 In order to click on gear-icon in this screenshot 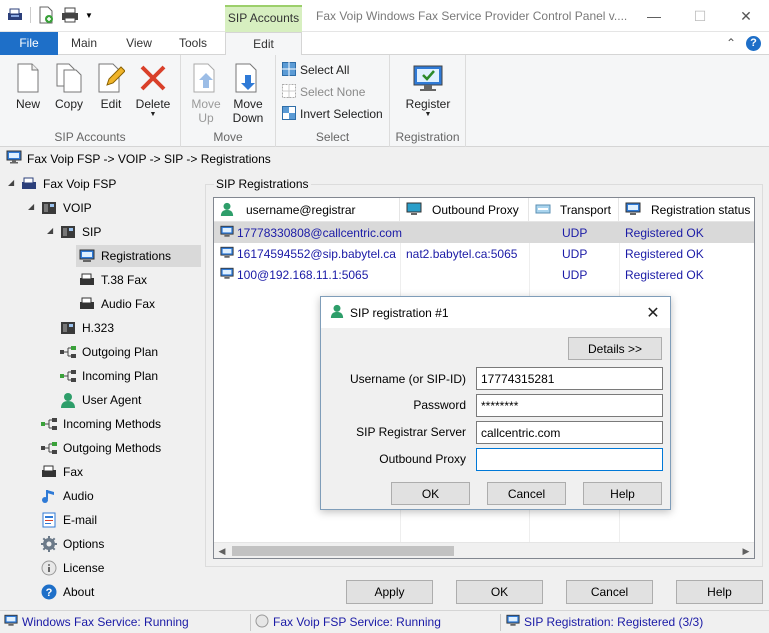, I will do `click(49, 544)`.